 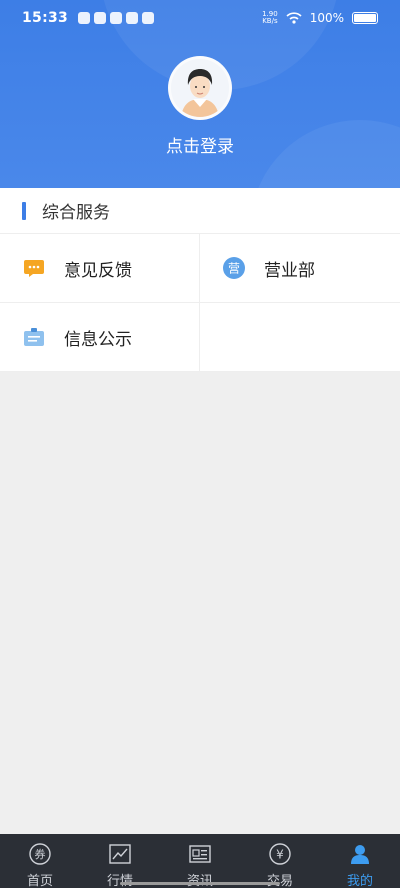 What do you see at coordinates (365, 18) in the screenshot?
I see `battery-icon` at bounding box center [365, 18].